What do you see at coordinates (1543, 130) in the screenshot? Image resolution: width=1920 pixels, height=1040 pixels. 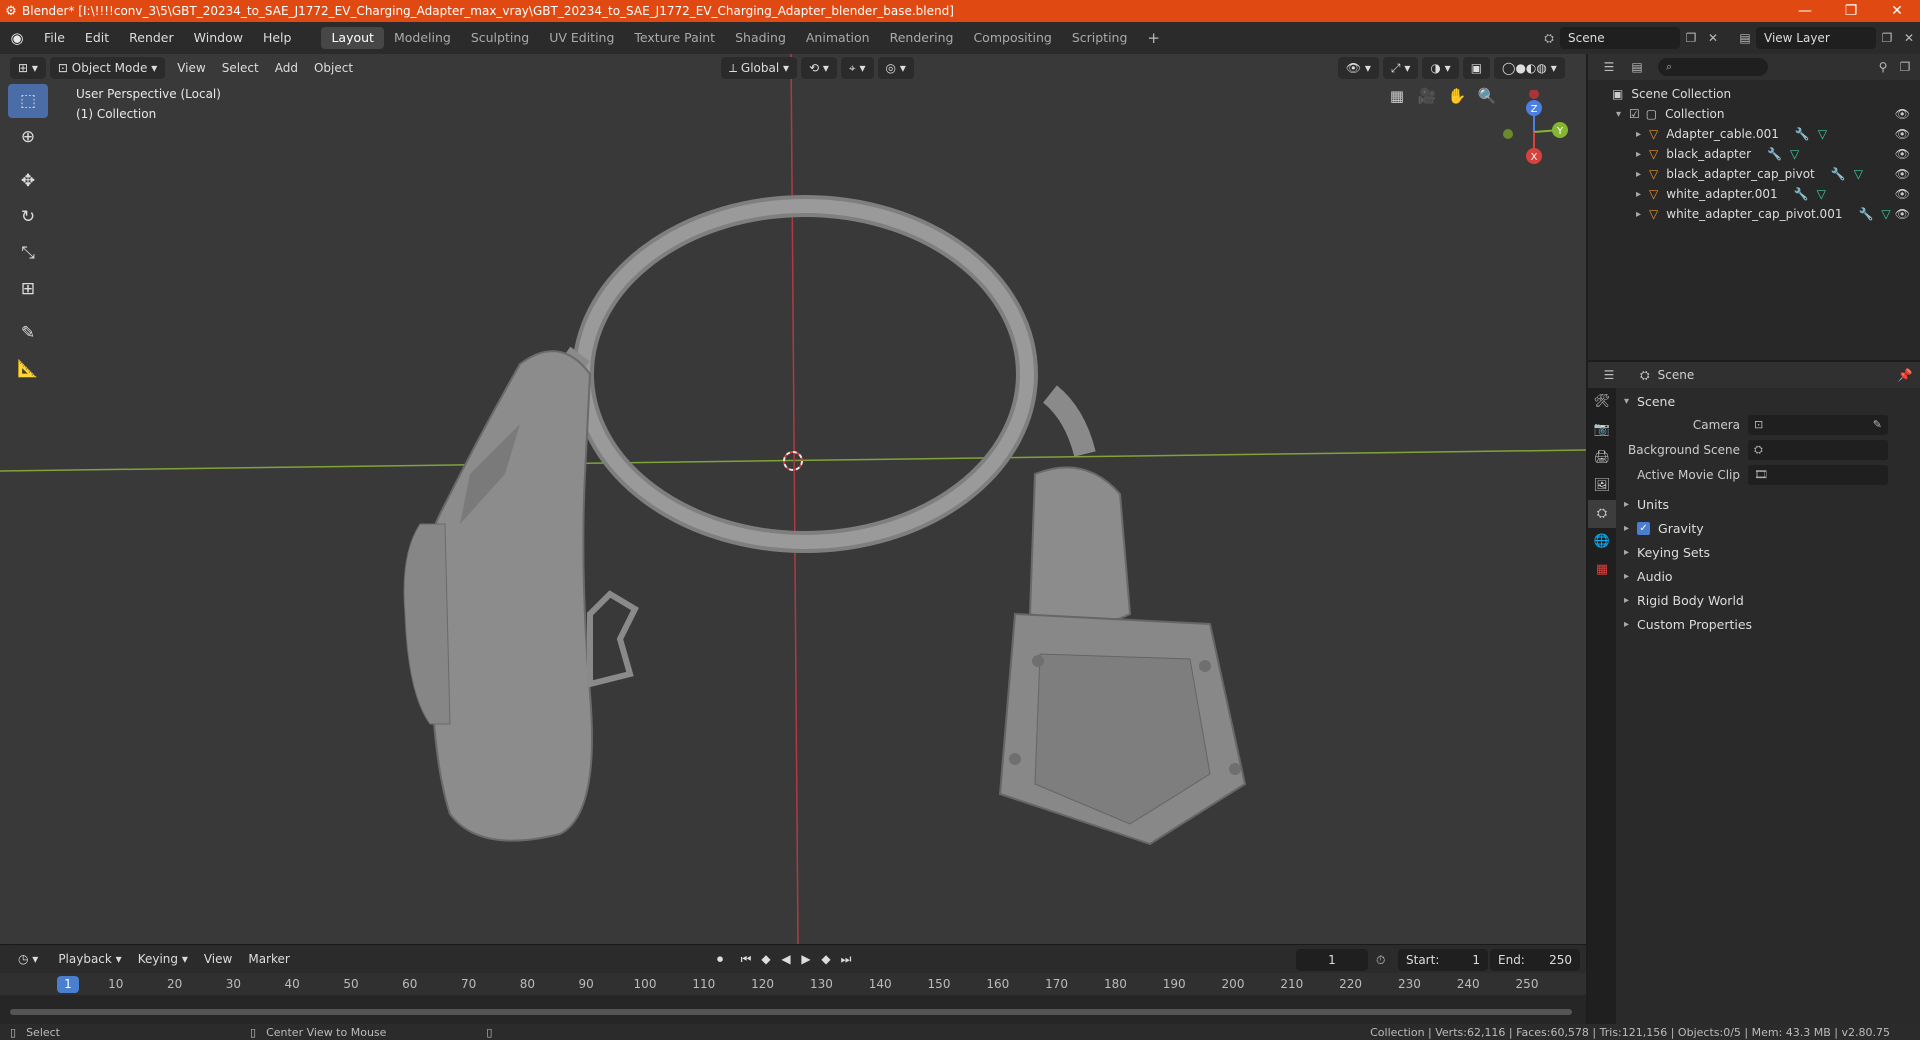 I see `navigation-gizmo: Z Y X` at bounding box center [1543, 130].